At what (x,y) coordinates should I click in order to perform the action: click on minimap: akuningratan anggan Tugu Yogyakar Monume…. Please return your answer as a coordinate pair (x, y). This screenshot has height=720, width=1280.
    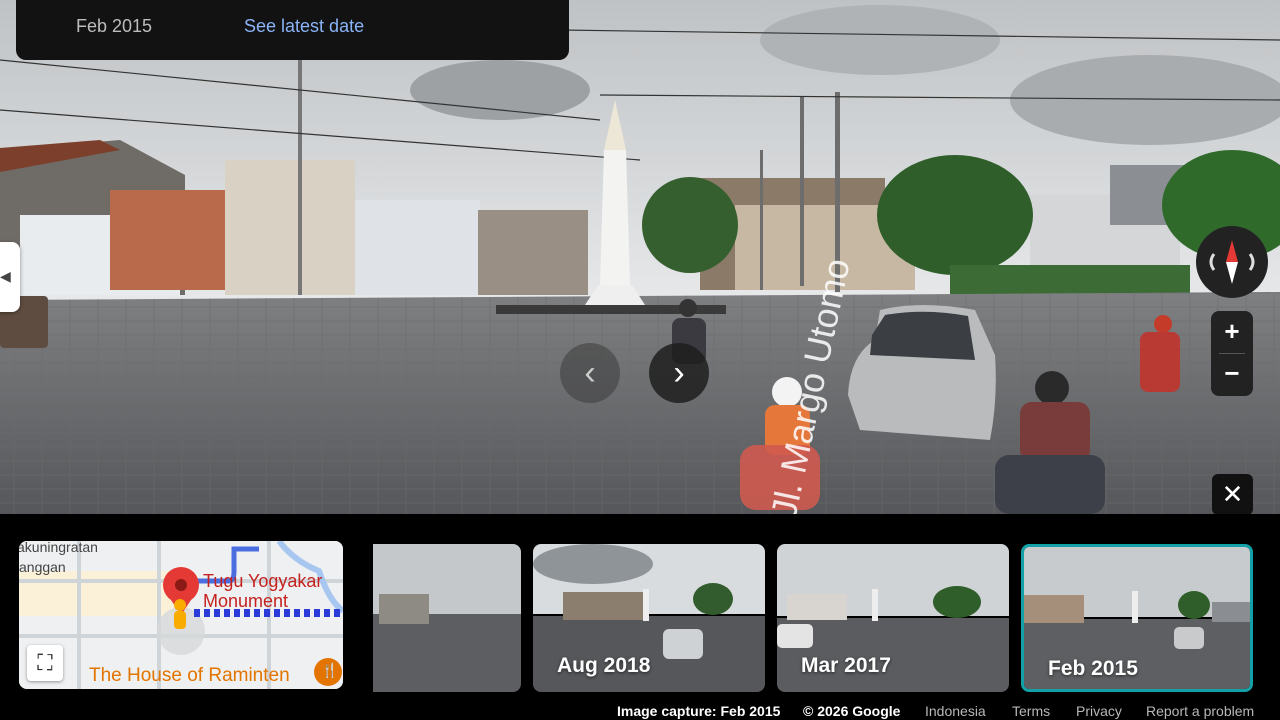
    Looking at the image, I should click on (181, 615).